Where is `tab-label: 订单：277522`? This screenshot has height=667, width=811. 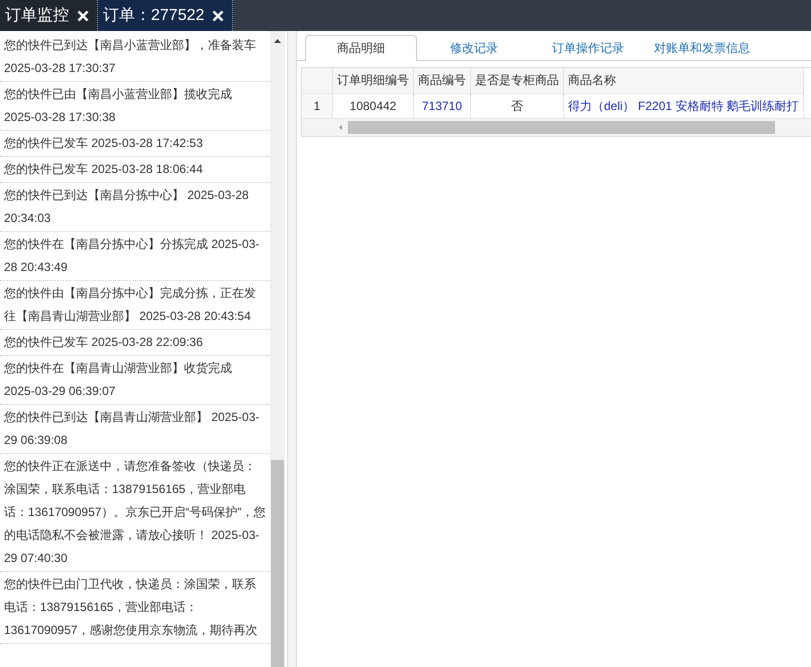
tab-label: 订单：277522 is located at coordinates (153, 16).